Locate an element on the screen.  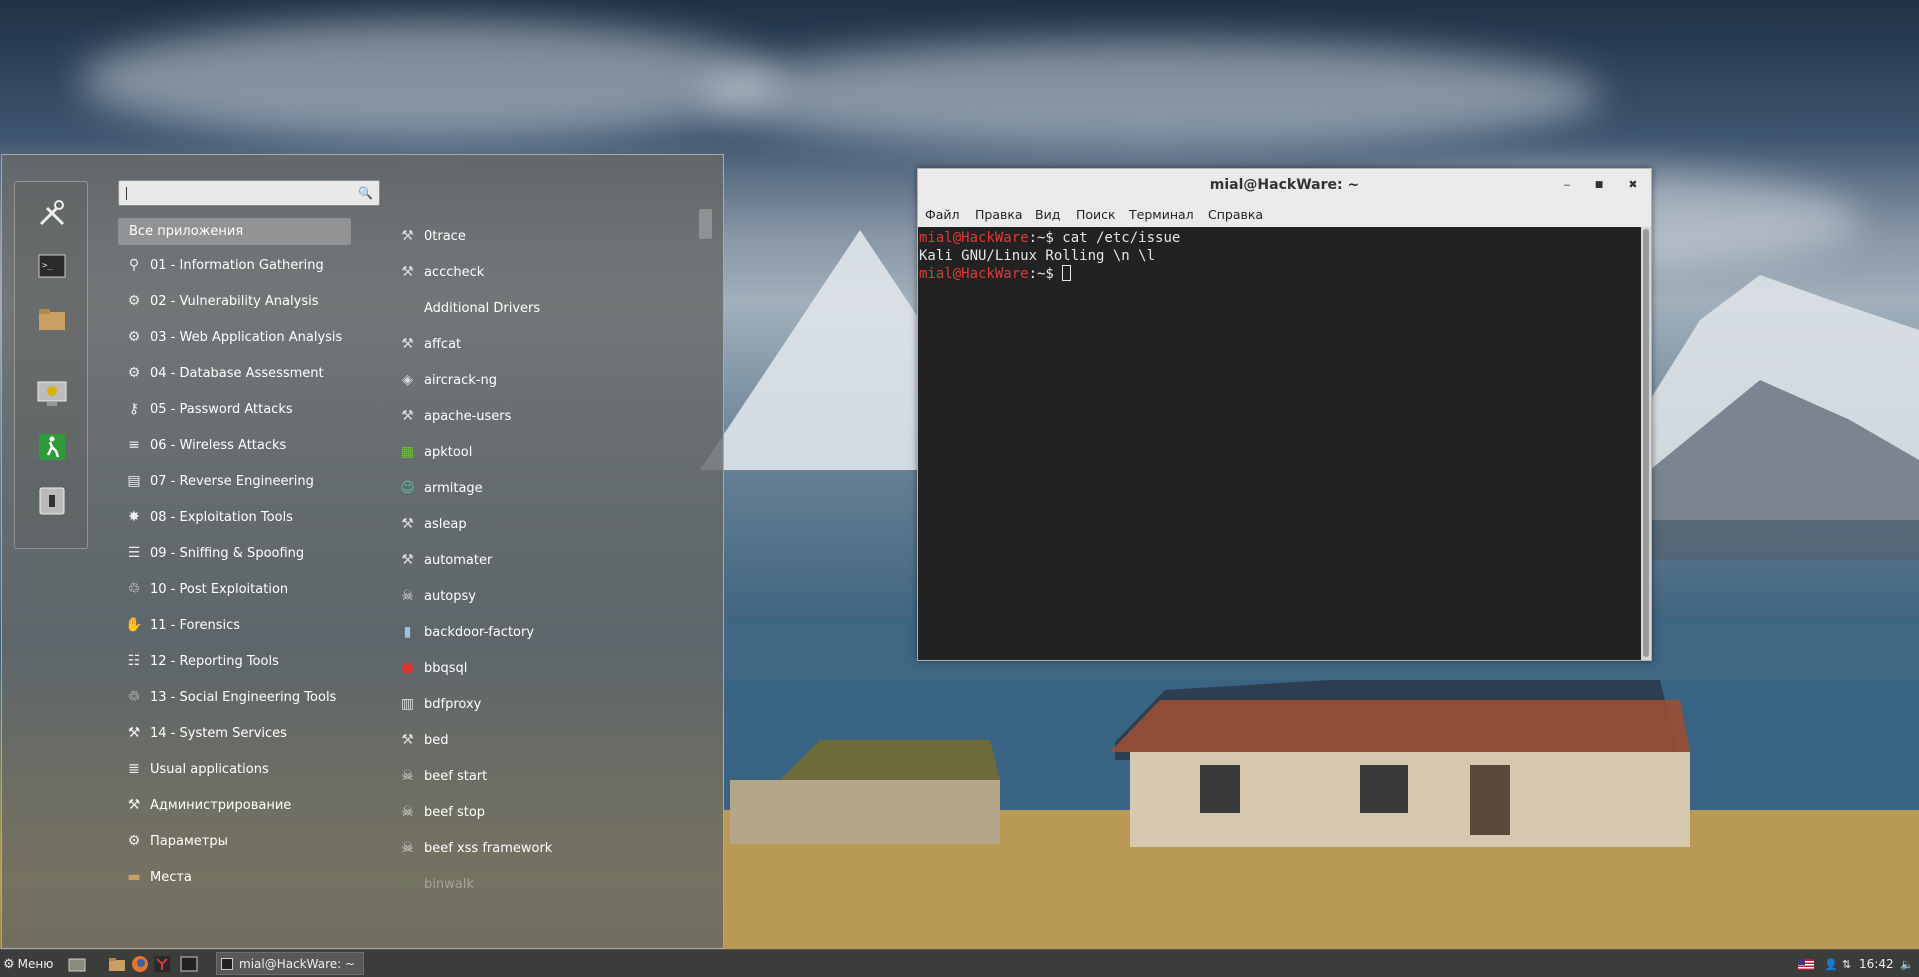
search-input: 🔍 is located at coordinates (249, 193).